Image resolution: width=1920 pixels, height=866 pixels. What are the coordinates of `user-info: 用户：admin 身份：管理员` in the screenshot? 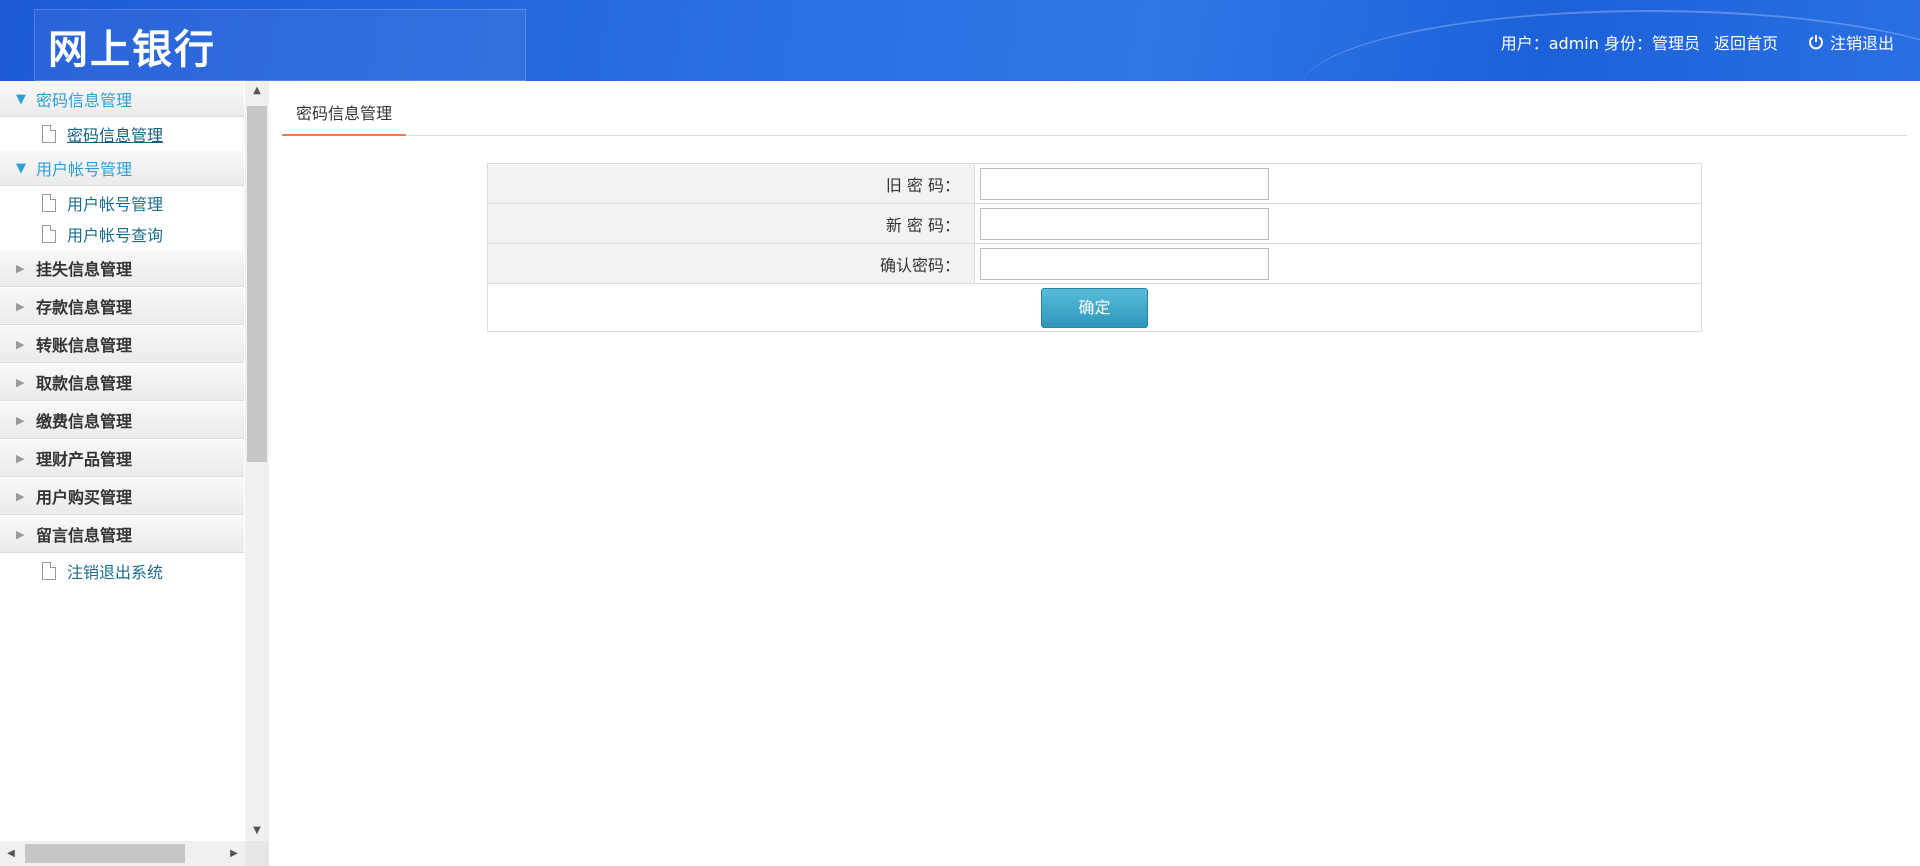 It's located at (1600, 43).